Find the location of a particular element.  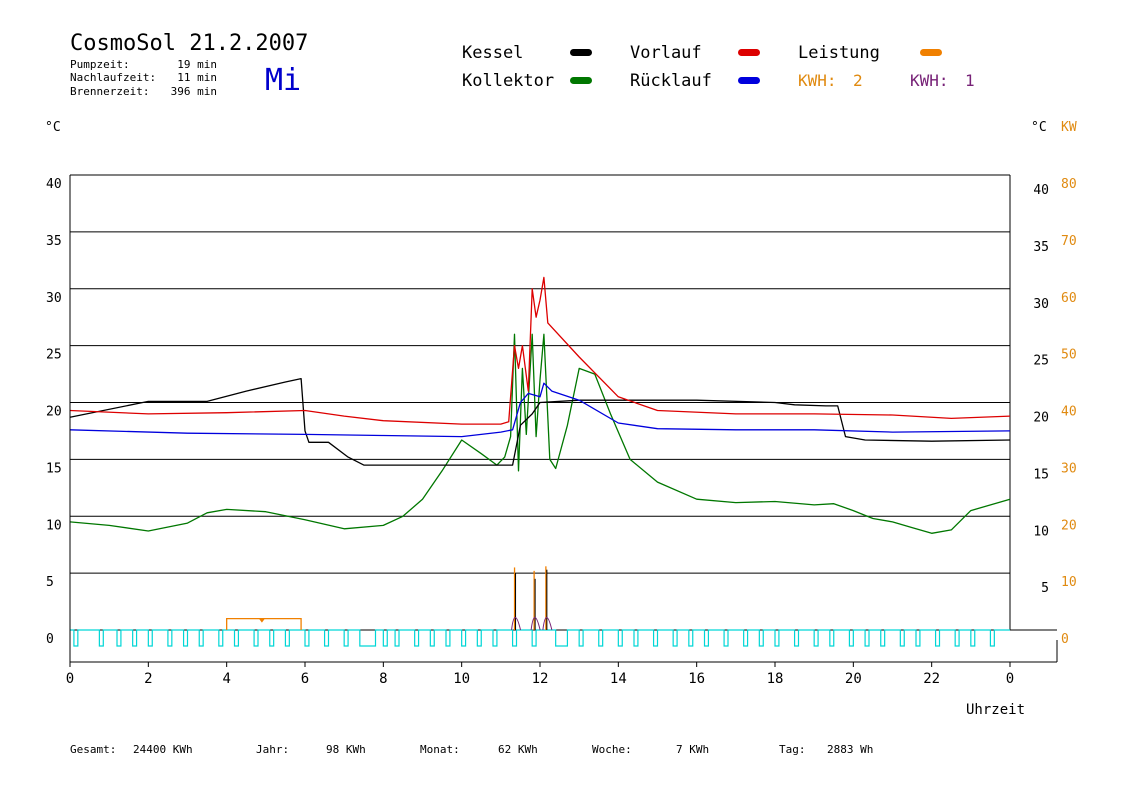

y-tick-kw-15: 30 is located at coordinates (1069, 468).